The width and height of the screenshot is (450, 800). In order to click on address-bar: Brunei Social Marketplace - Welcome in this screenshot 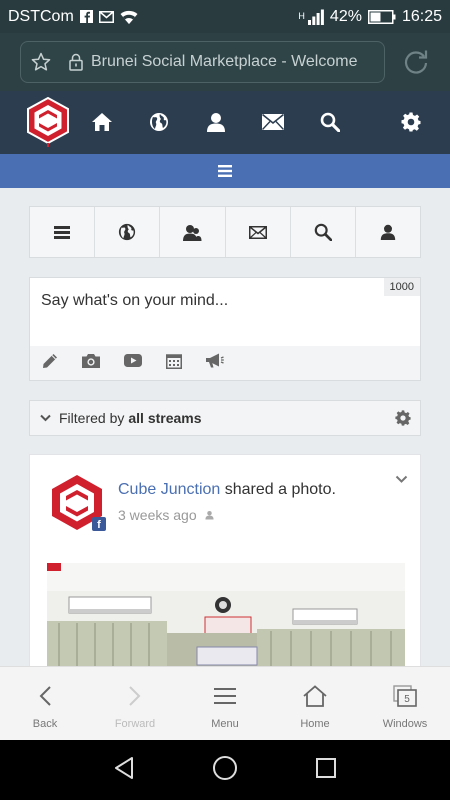, I will do `click(202, 62)`.